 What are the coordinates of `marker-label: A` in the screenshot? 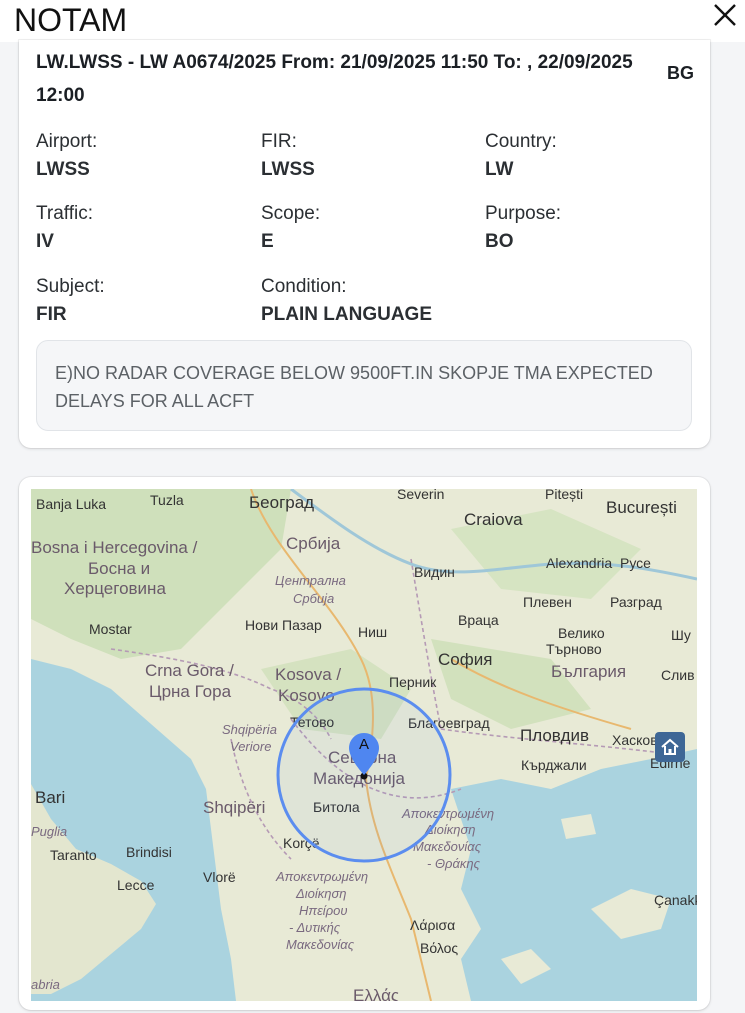 It's located at (363, 744).